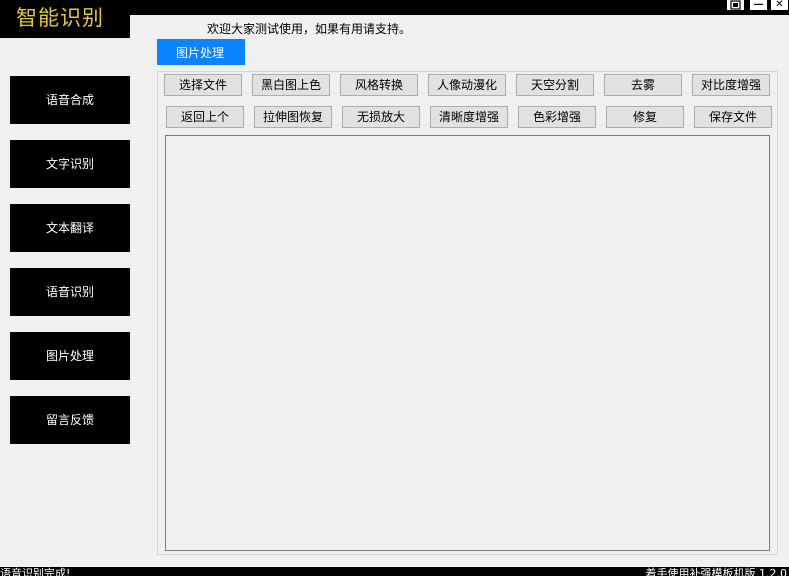 This screenshot has height=576, width=789. Describe the element at coordinates (716, 571) in the screenshot. I see `version-text: 着手使用补强模板机版 1.2.0` at that location.